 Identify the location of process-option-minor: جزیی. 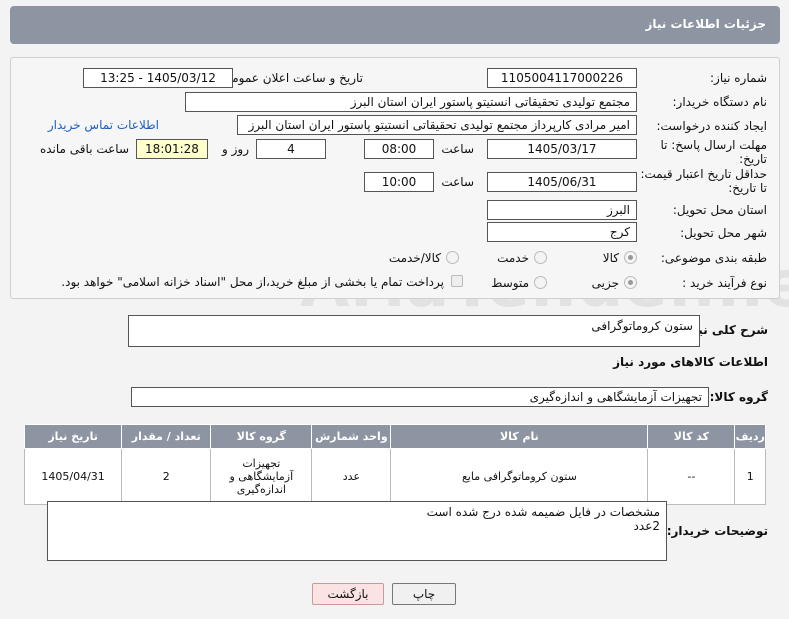
(605, 283).